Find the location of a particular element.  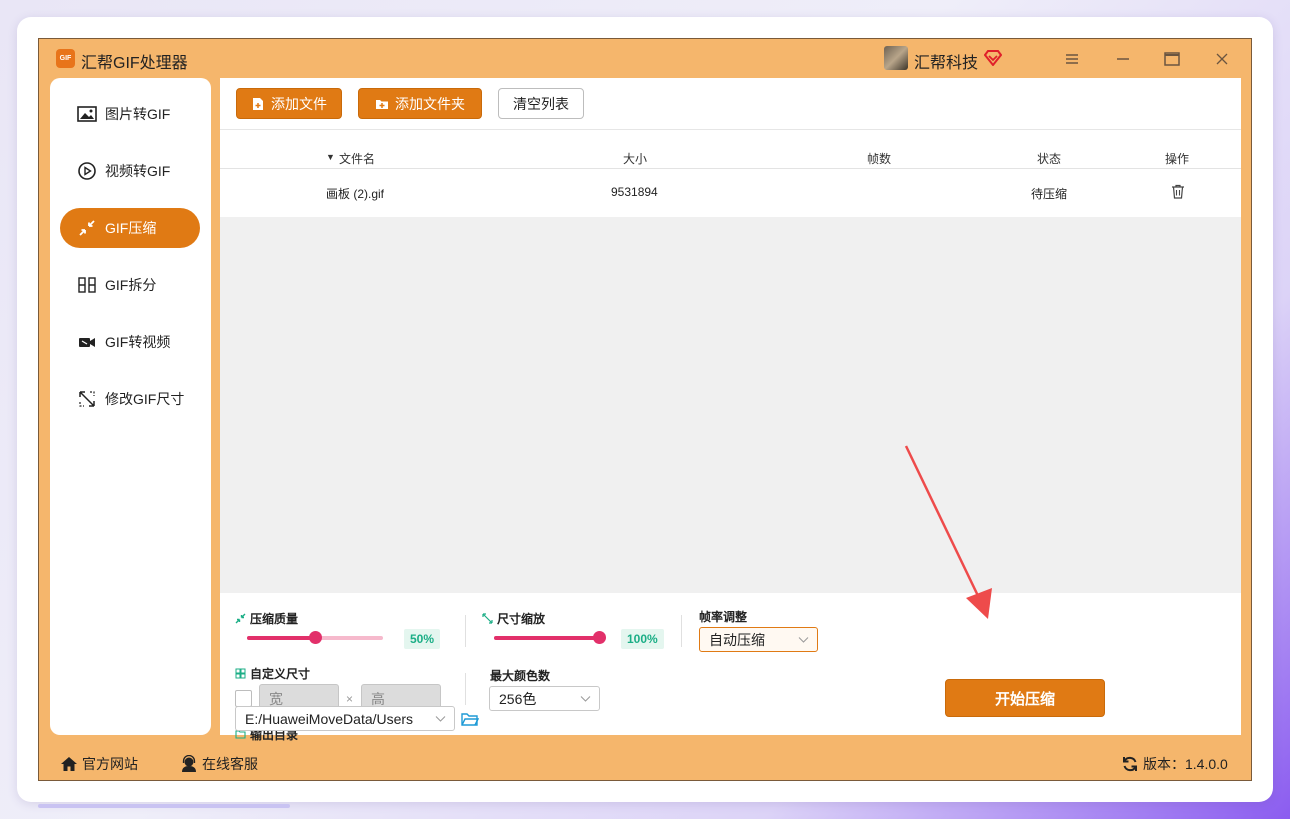

sidebar-item-video-to-gif: 视频转GIF is located at coordinates (130, 171).